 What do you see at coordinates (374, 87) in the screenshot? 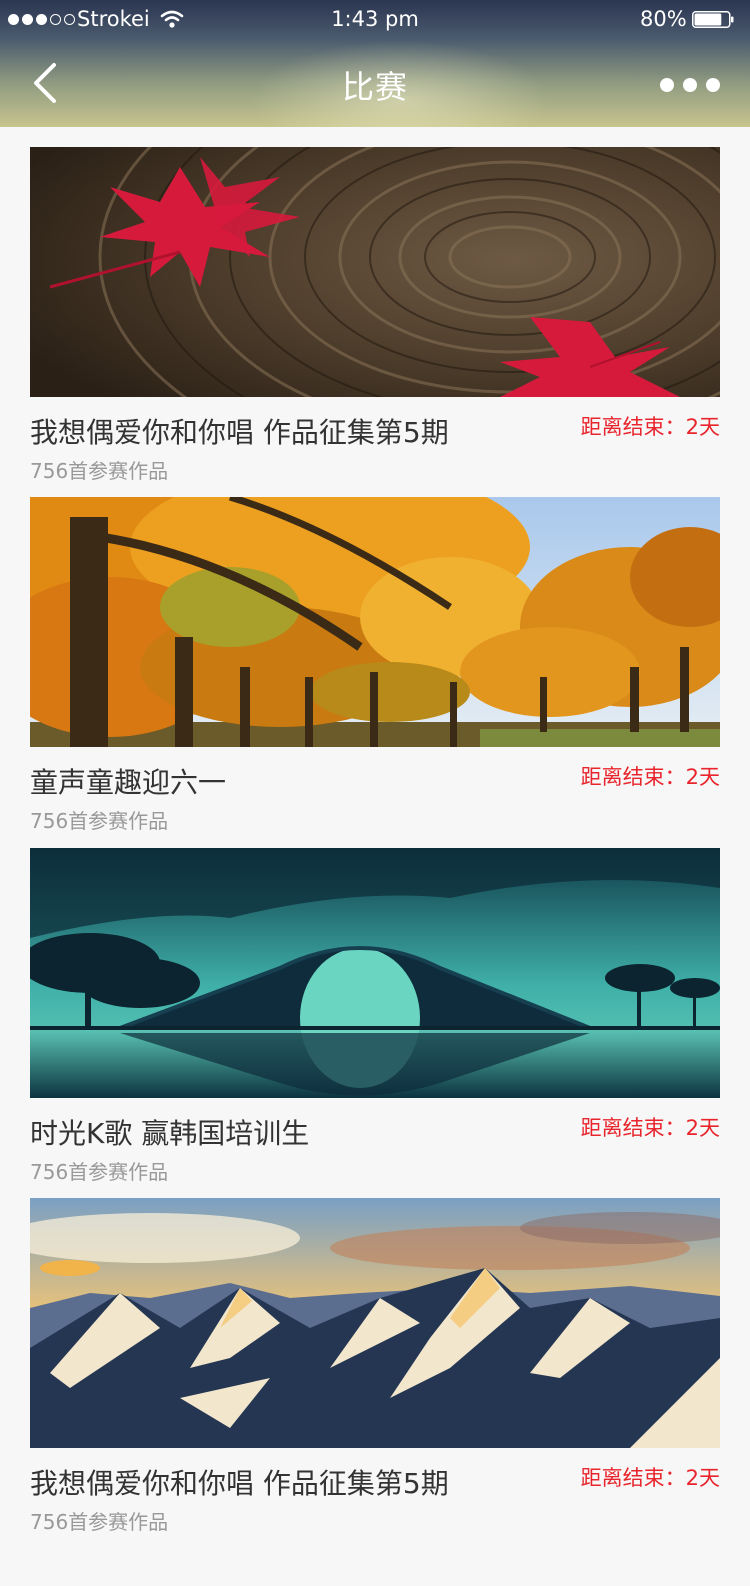
I see `page-title: 比赛` at bounding box center [374, 87].